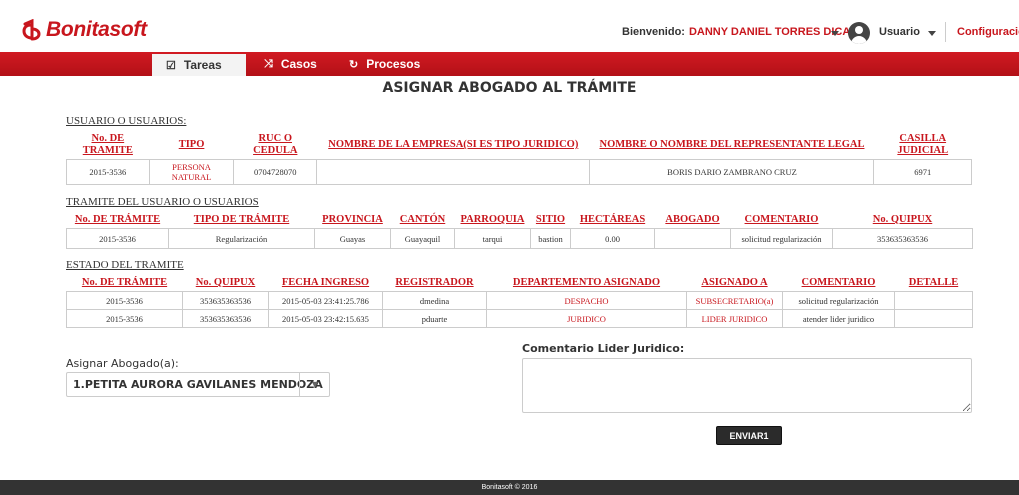  What do you see at coordinates (932, 33) in the screenshot?
I see `user-menu-caret-icon` at bounding box center [932, 33].